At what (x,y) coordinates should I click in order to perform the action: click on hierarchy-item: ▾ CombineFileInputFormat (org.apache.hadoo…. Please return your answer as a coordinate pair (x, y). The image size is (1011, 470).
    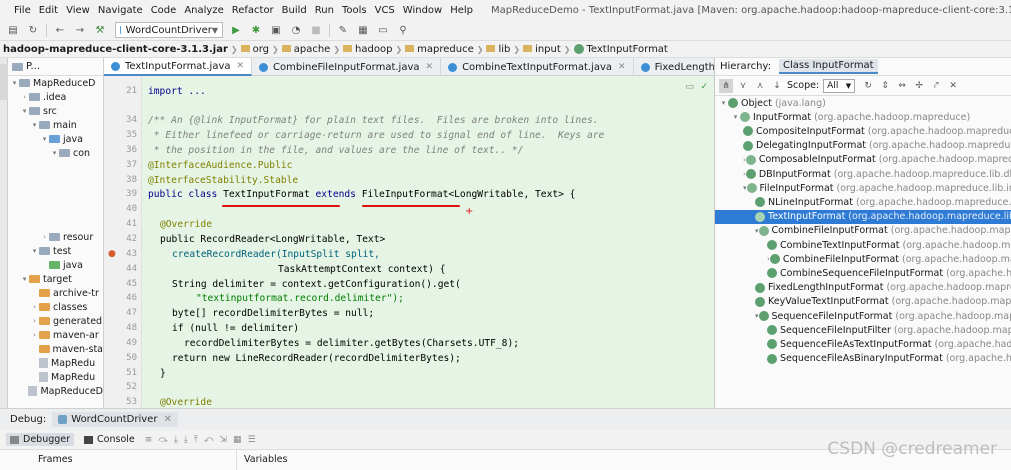
    Looking at the image, I should click on (863, 231).